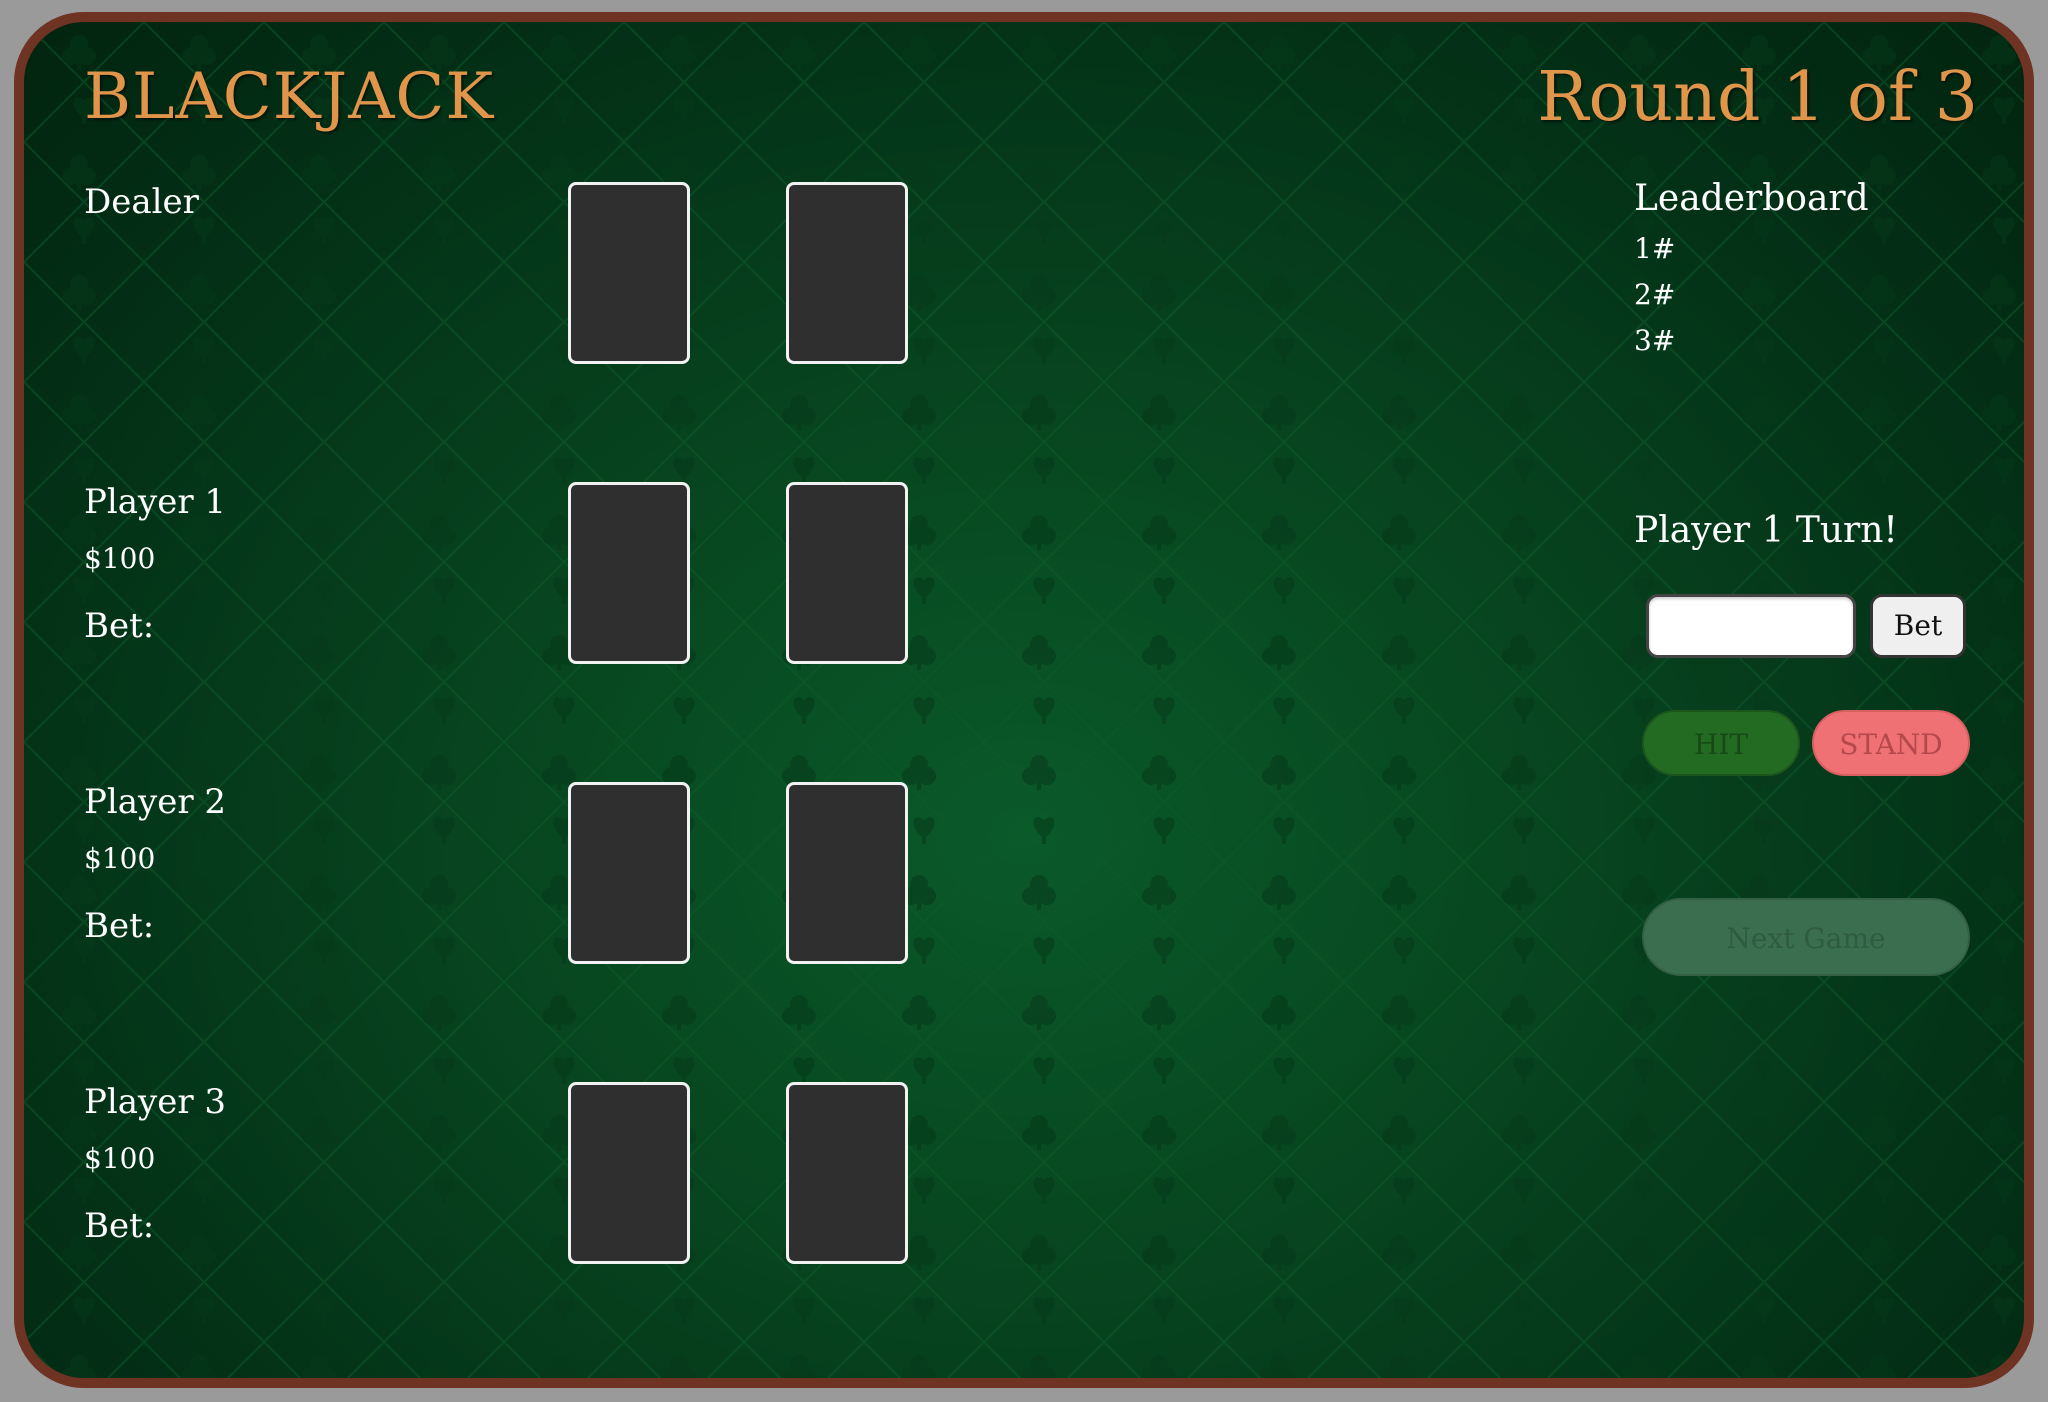 The image size is (2048, 1402). Describe the element at coordinates (120, 1158) in the screenshot. I see `player-3-money: $100` at that location.